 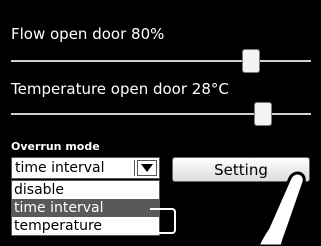 What do you see at coordinates (251, 61) in the screenshot?
I see `flow-slider-thumb` at bounding box center [251, 61].